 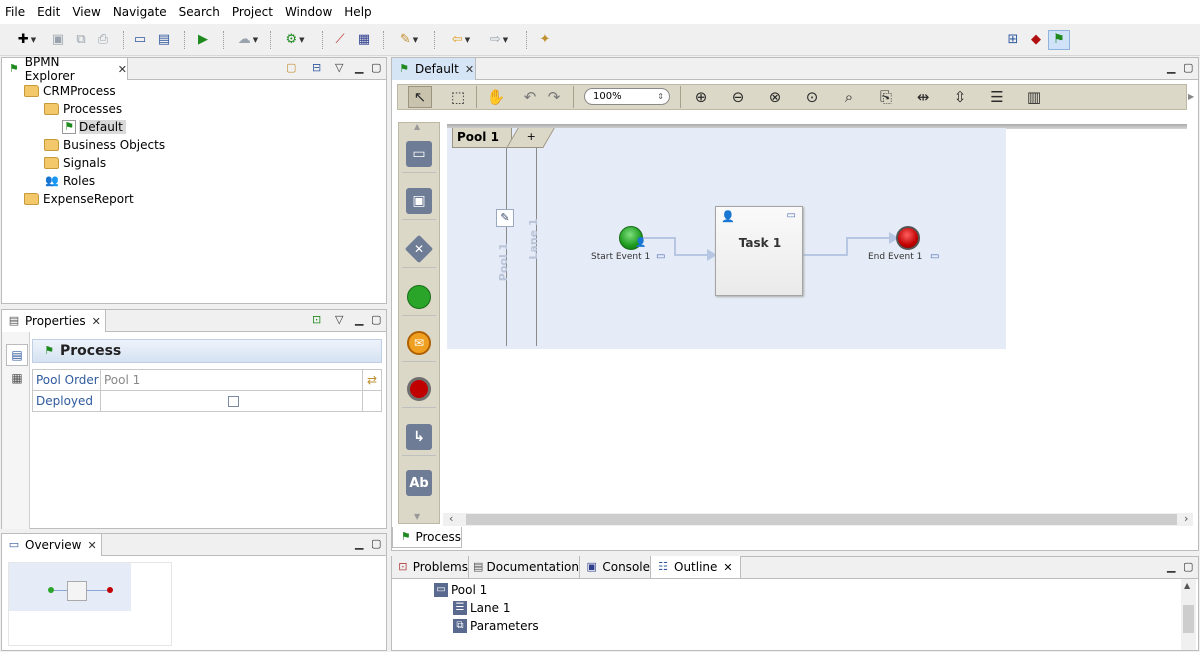 What do you see at coordinates (200, 12) in the screenshot?
I see `menu-search: Search` at bounding box center [200, 12].